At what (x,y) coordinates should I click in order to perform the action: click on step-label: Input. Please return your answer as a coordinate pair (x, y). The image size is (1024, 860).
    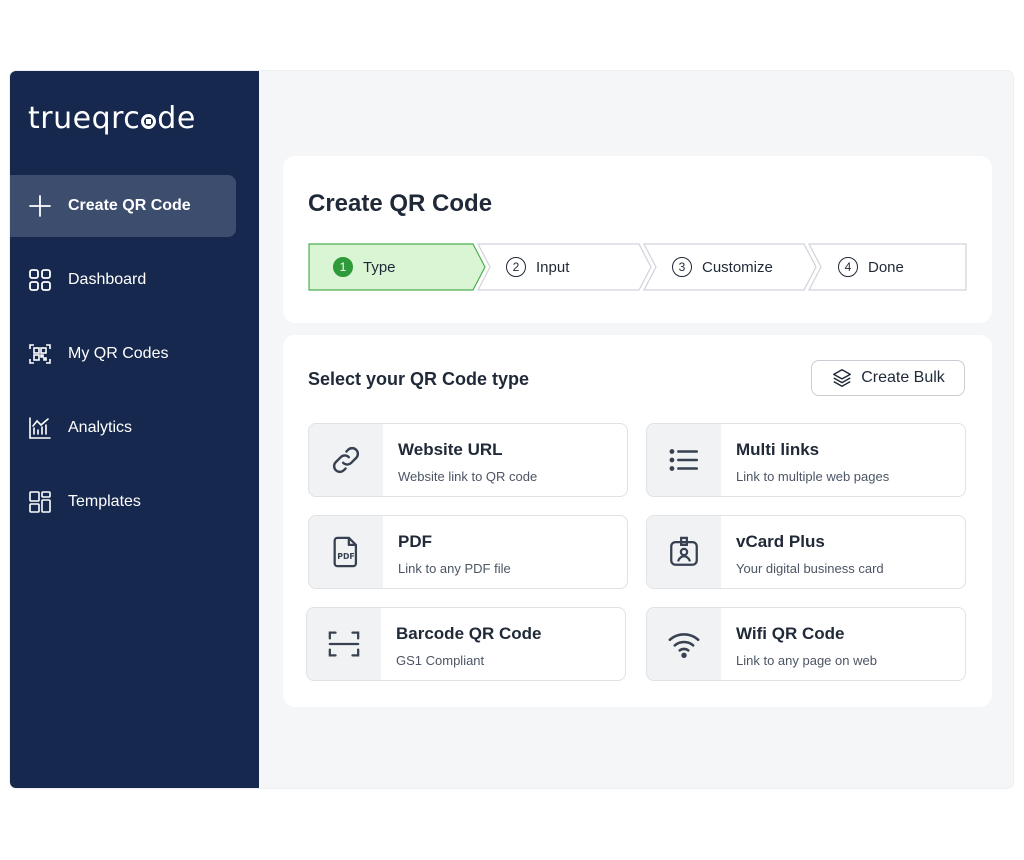
    Looking at the image, I should click on (553, 267).